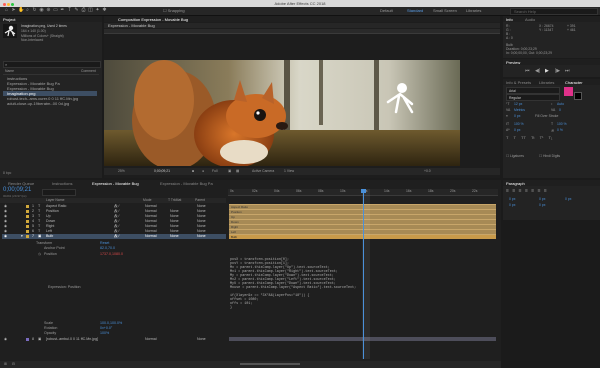  What do you see at coordinates (568, 199) in the screenshot?
I see `indent-first-value: 0 px` at bounding box center [568, 199].